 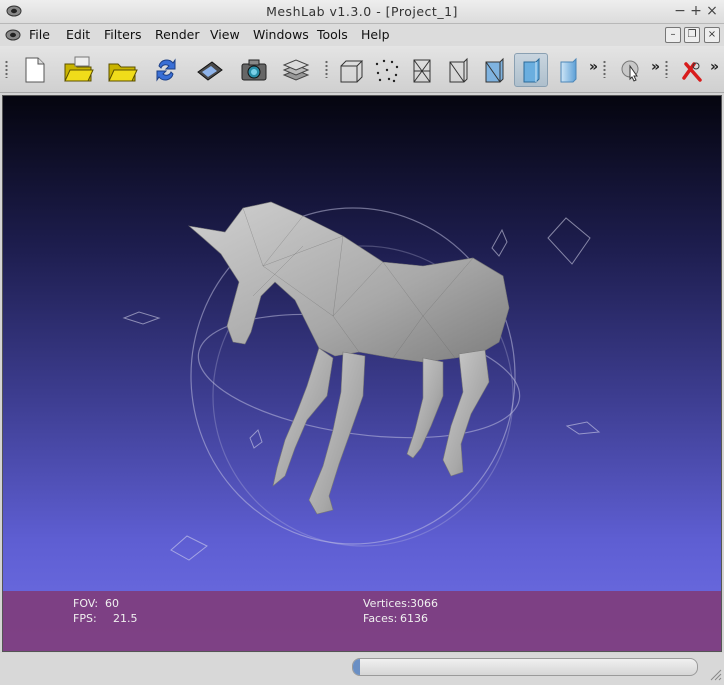 What do you see at coordinates (375, 34) in the screenshot?
I see `menu-help: Help` at bounding box center [375, 34].